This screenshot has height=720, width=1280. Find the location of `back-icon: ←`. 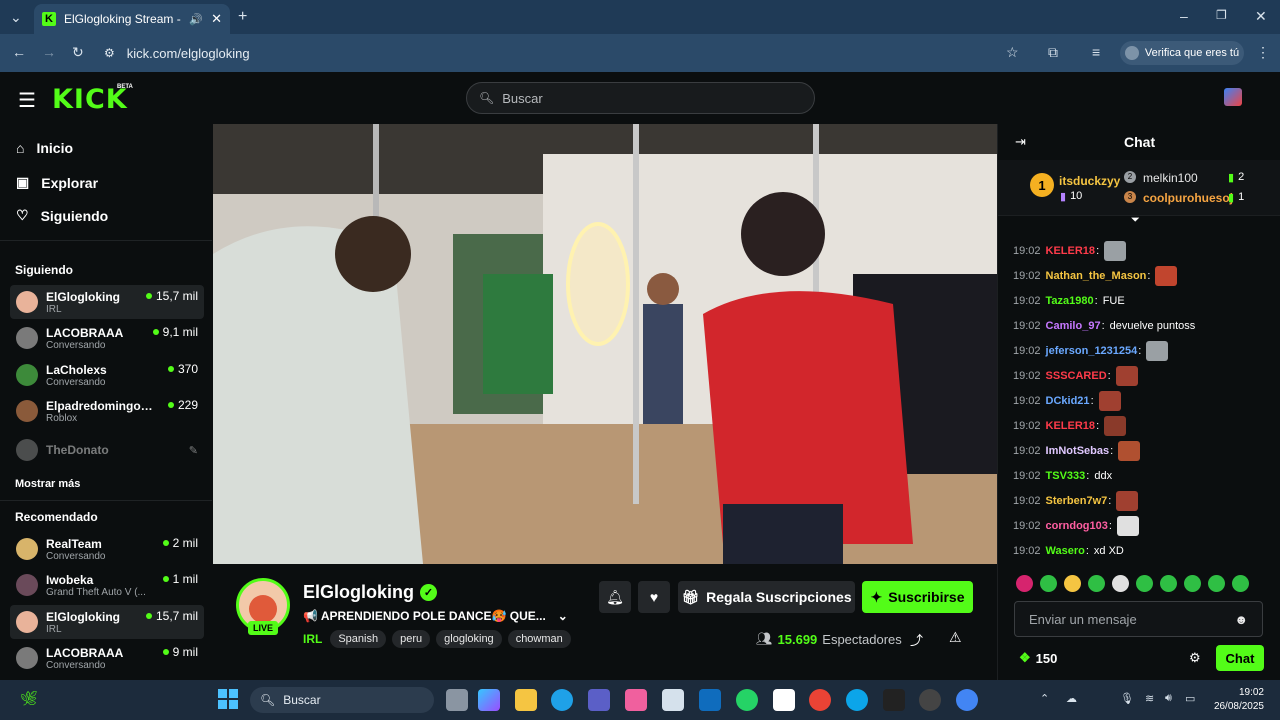

back-icon: ← is located at coordinates (19, 52).